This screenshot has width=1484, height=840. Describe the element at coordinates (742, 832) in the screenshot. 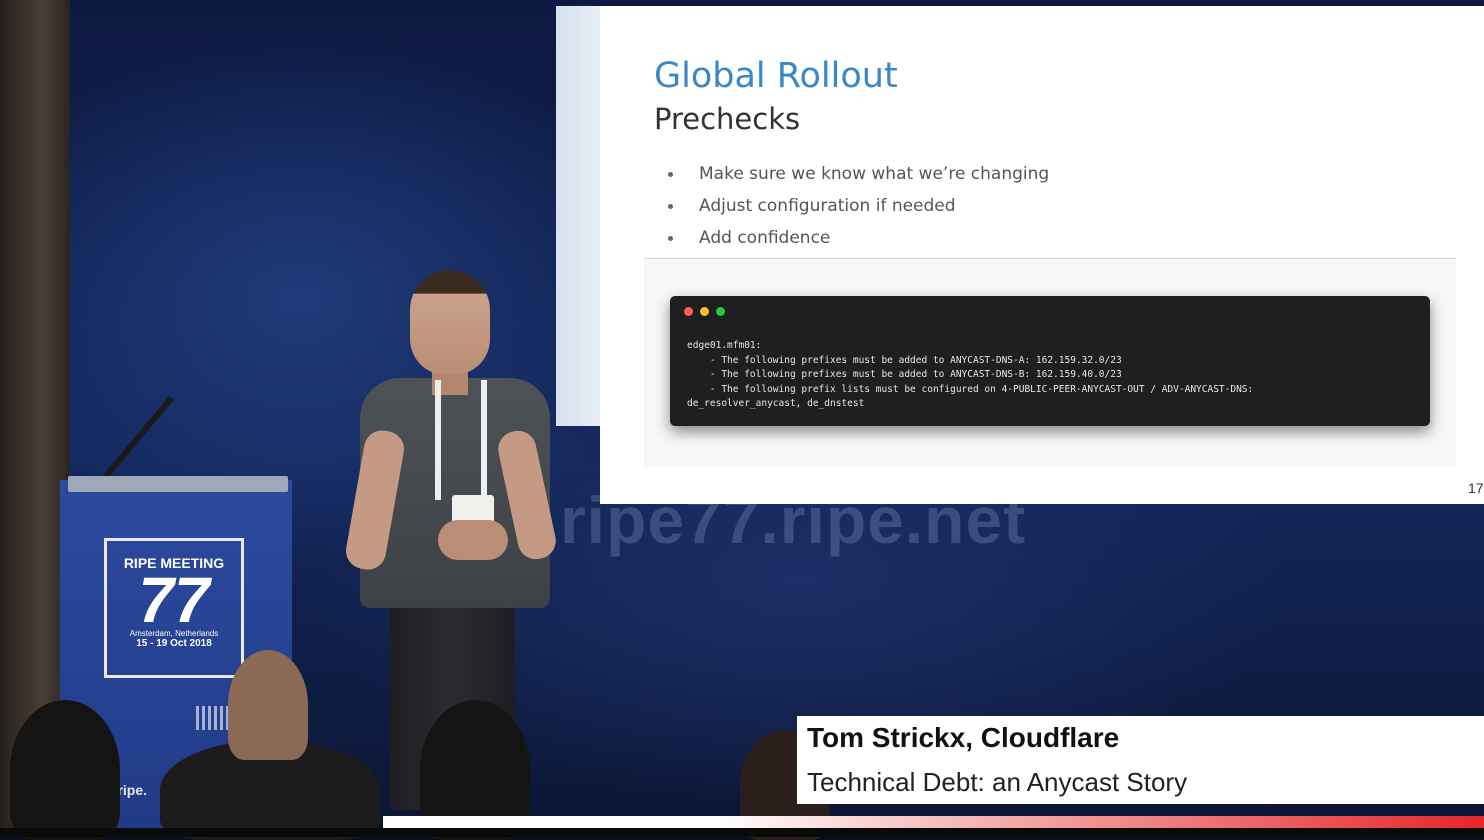

I see `bottom-edge` at that location.